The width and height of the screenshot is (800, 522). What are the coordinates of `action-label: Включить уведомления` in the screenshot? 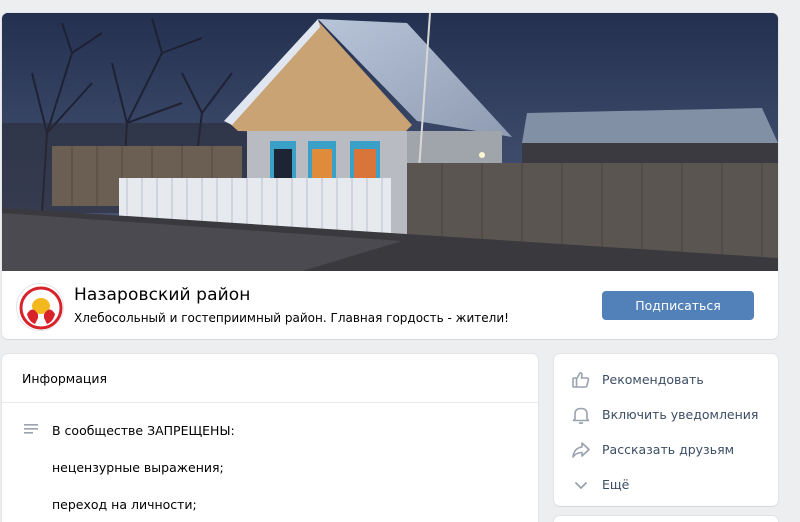 It's located at (680, 414).